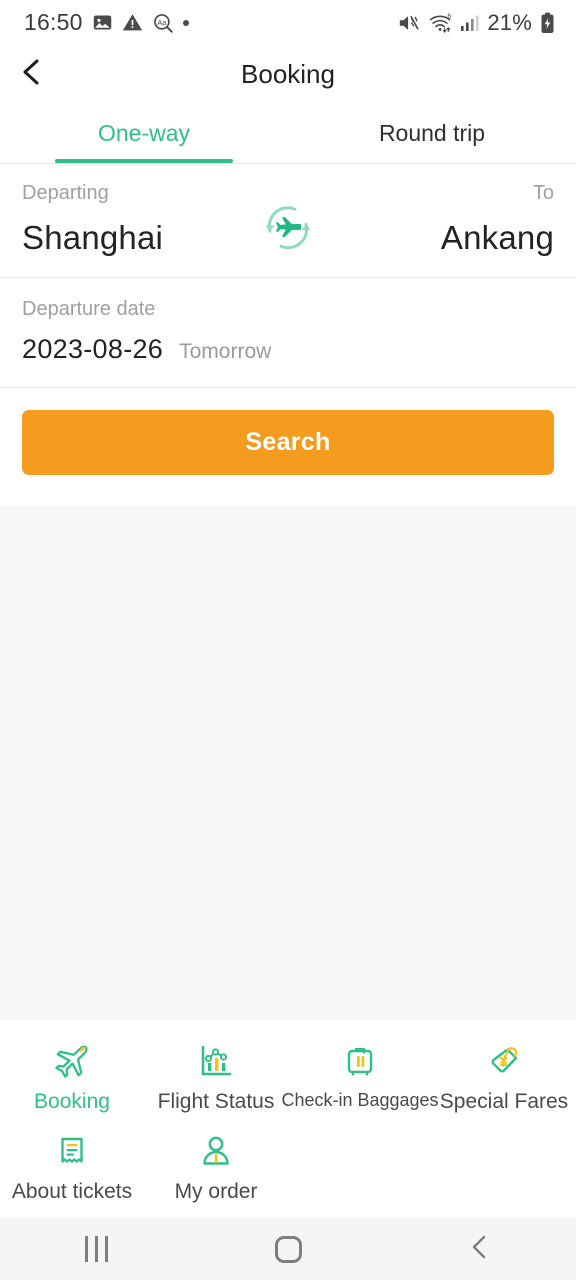 This screenshot has width=576, height=1280. I want to click on status-bar-right: 6 21%, so click(476, 23).